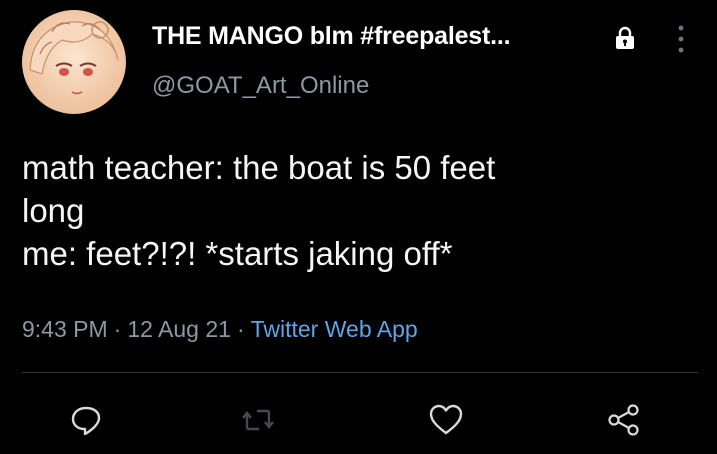  I want to click on retweet-button, so click(258, 420).